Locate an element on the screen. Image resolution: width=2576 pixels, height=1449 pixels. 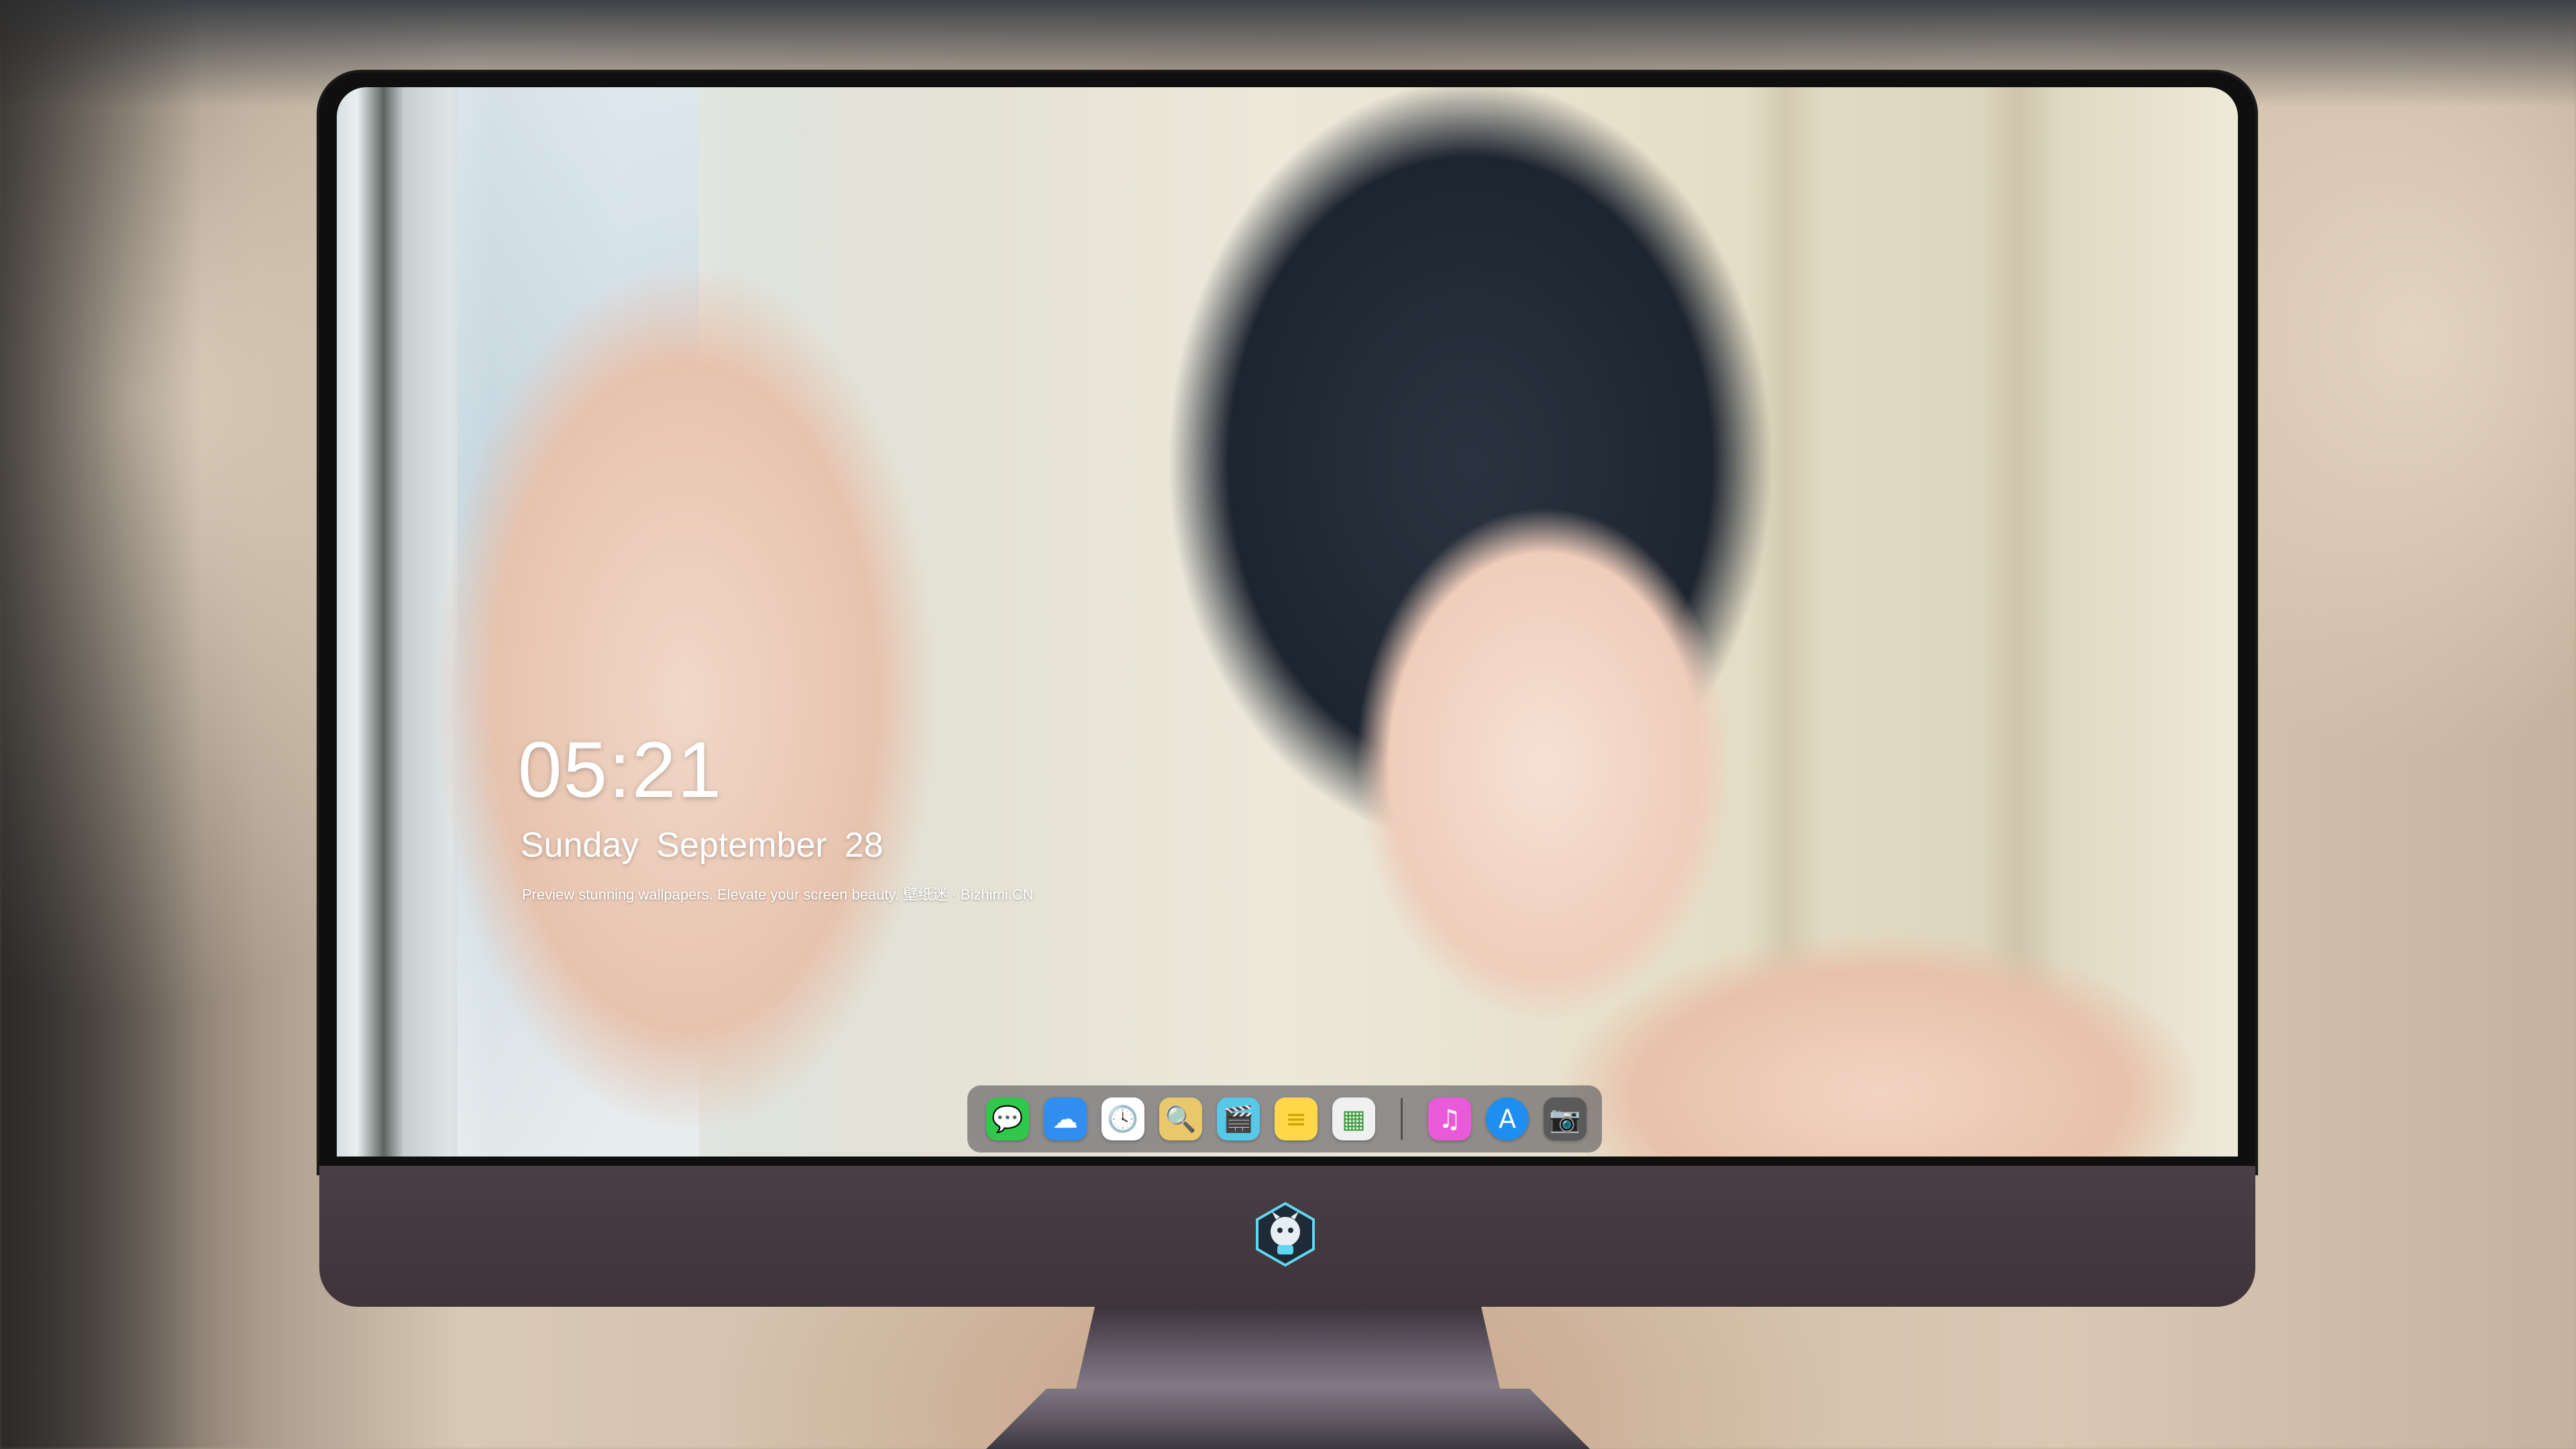
date-month: September is located at coordinates (741, 845).